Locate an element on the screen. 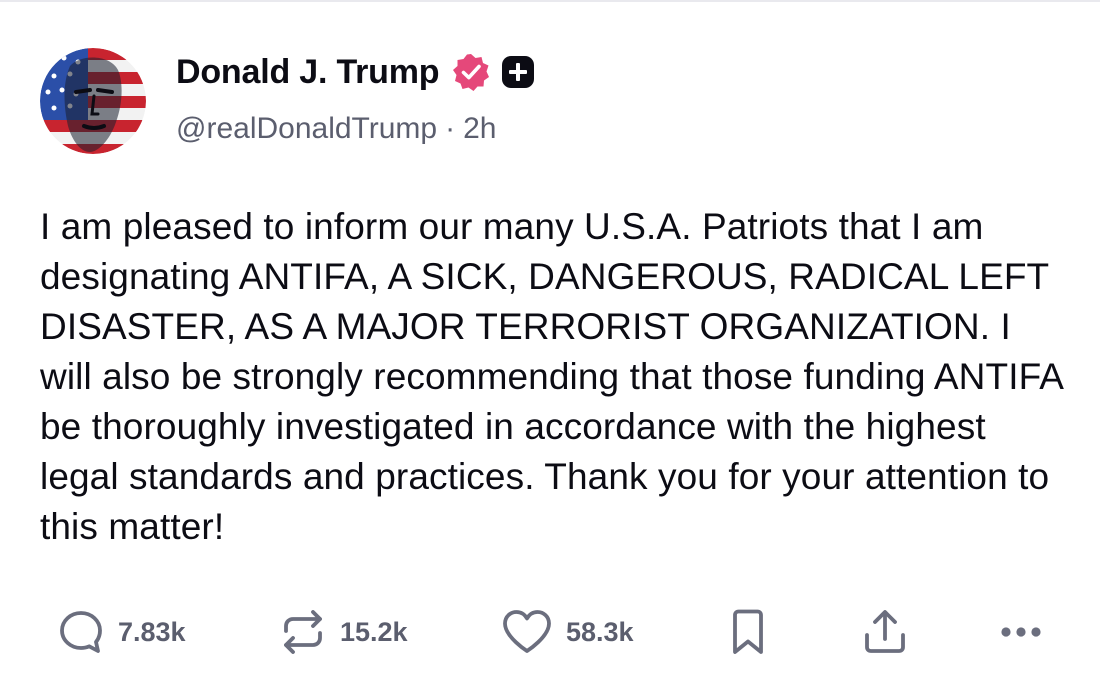 This screenshot has height=693, width=1100. more-icon is located at coordinates (1021, 632).